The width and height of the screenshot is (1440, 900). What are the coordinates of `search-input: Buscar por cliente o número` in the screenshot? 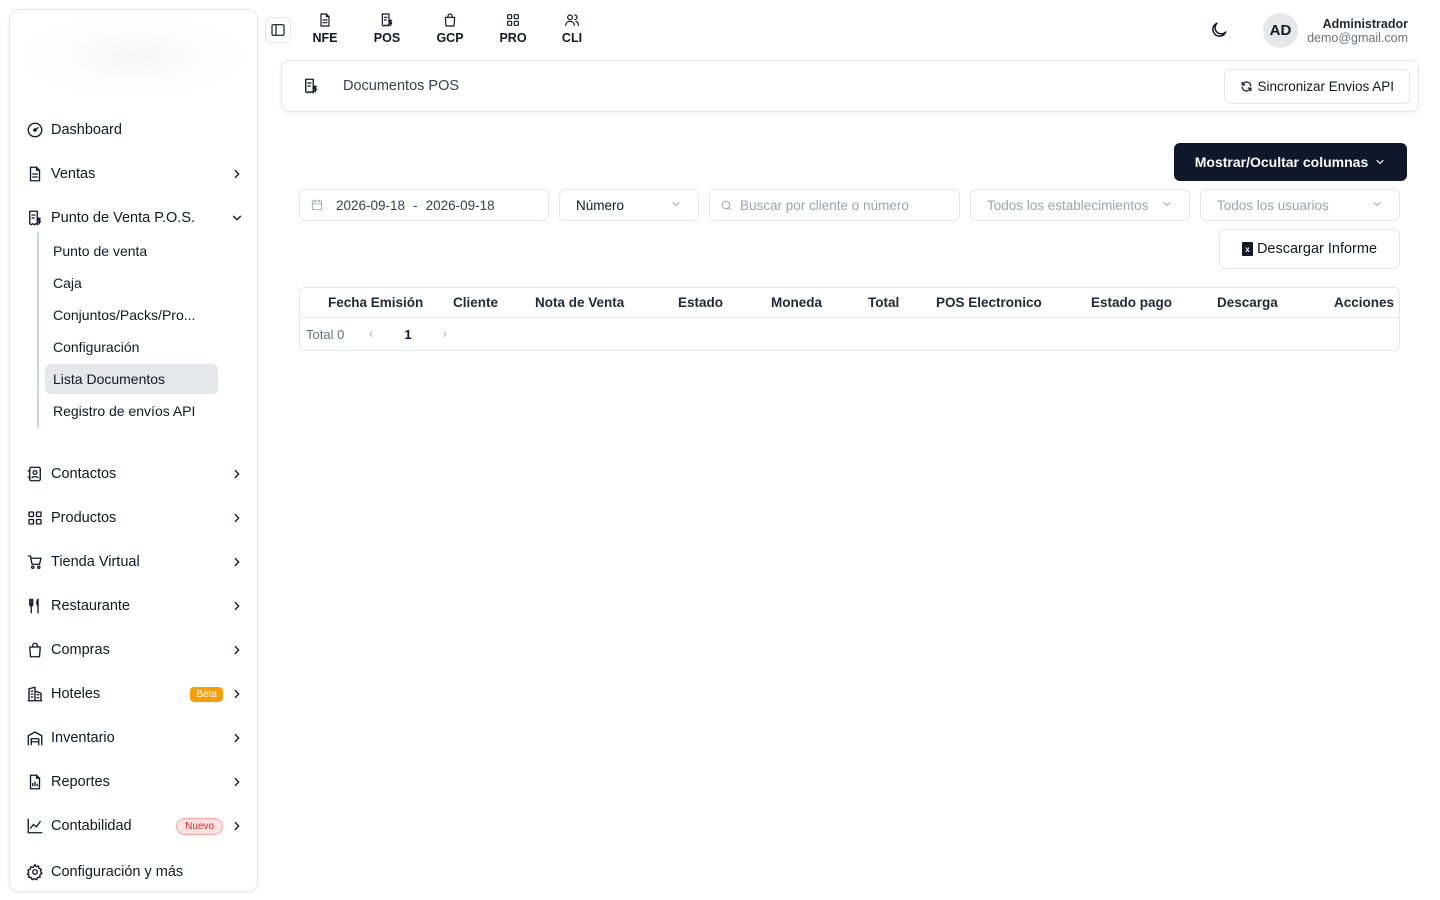 It's located at (834, 205).